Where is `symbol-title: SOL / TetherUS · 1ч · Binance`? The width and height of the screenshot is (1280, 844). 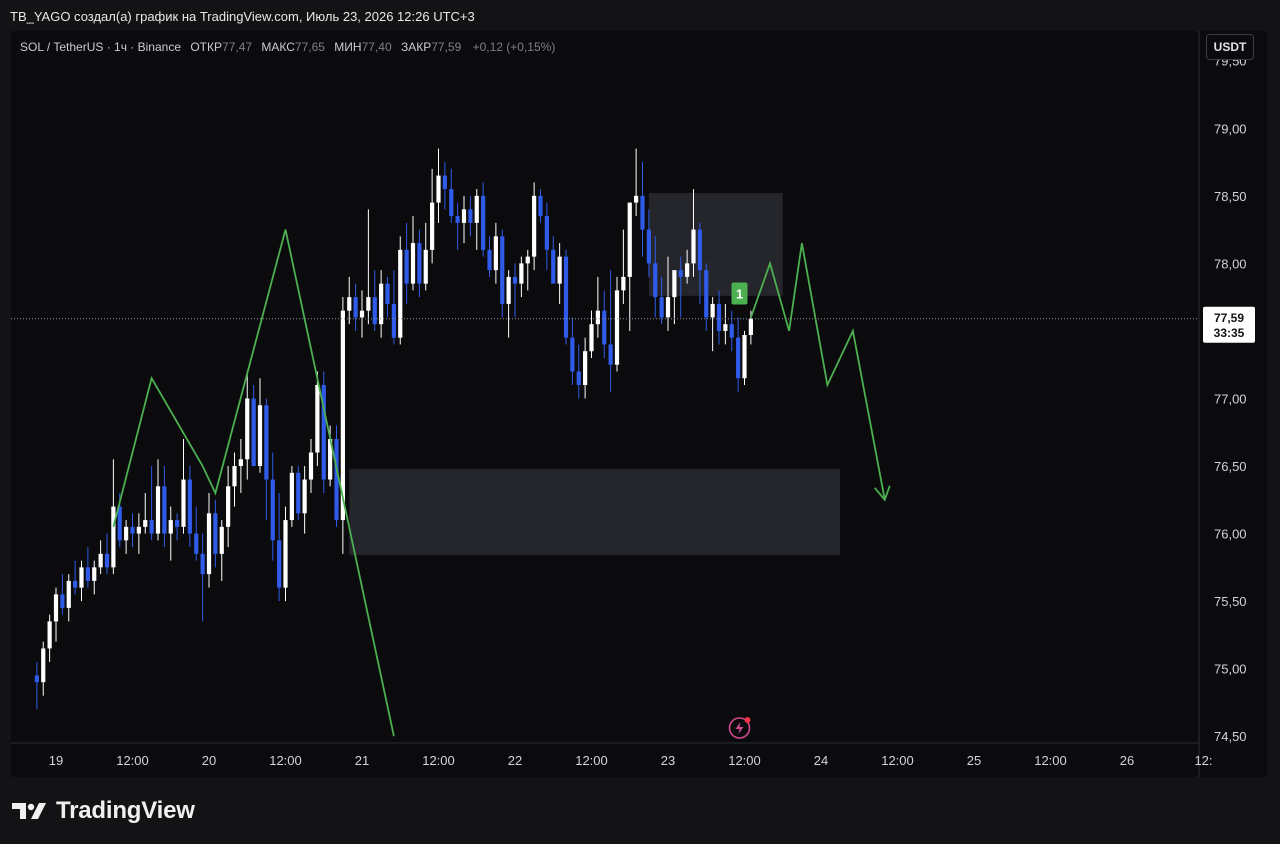 symbol-title: SOL / TetherUS · 1ч · Binance is located at coordinates (100, 47).